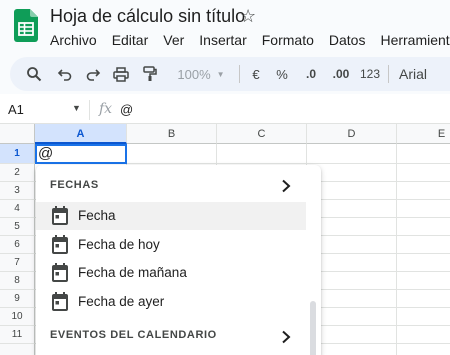  I want to click on row-header-6: 6, so click(17, 245).